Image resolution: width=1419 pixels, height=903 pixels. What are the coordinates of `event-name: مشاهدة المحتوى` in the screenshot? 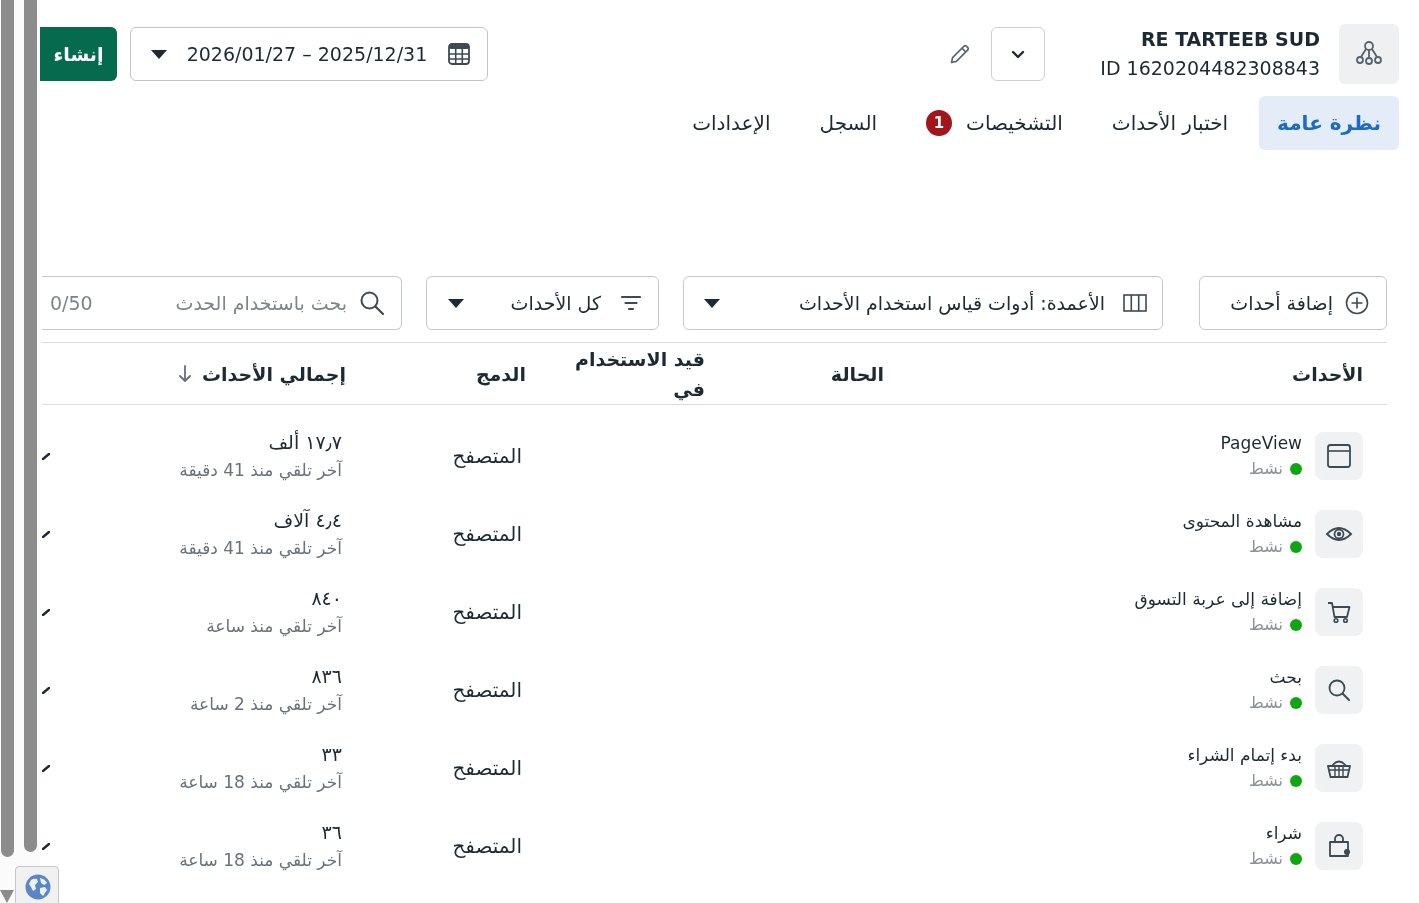 It's located at (1242, 521).